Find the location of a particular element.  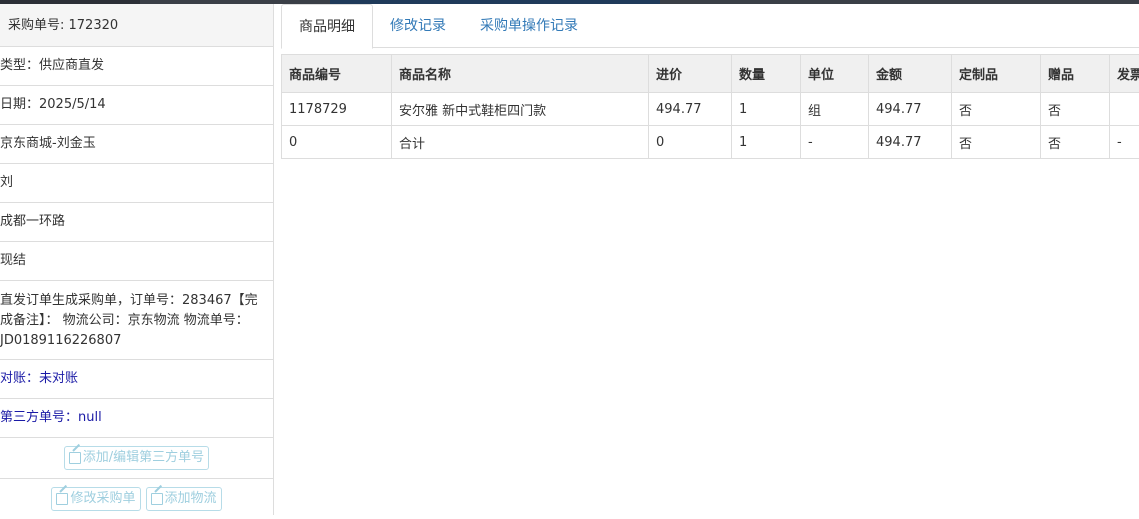

add-logistics-button: 添加物流 is located at coordinates (184, 499).